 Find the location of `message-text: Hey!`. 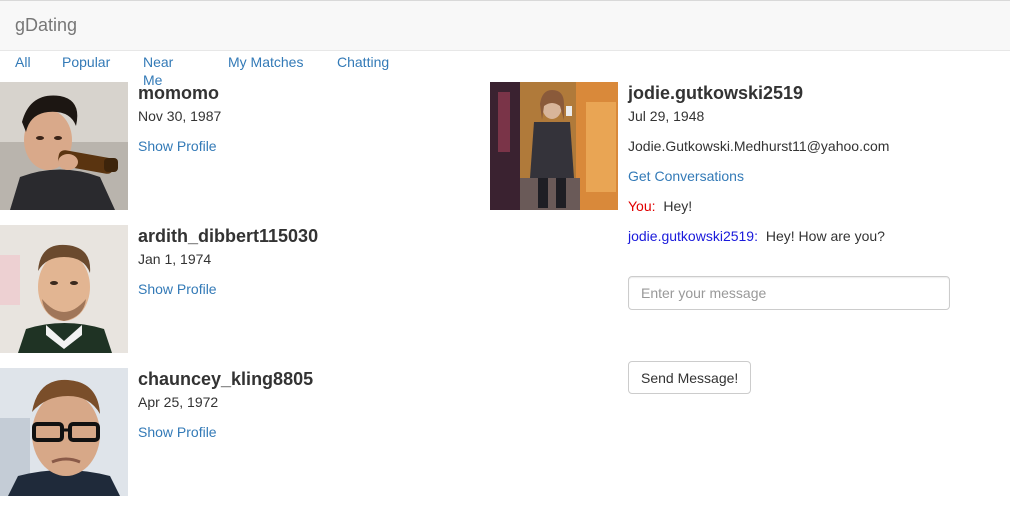

message-text: Hey! is located at coordinates (678, 206).